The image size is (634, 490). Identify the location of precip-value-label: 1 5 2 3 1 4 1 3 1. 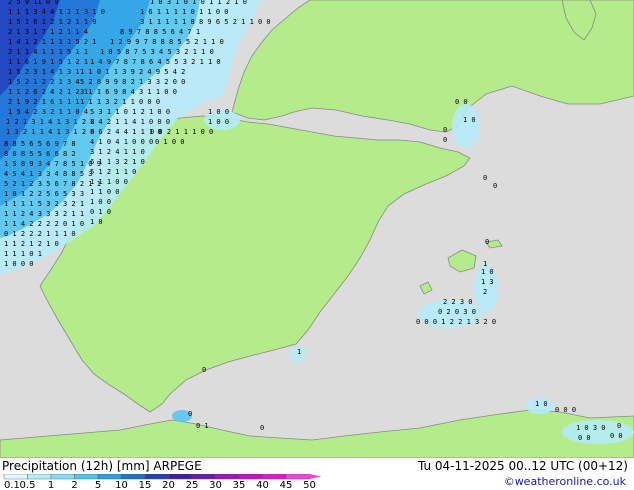
(44, 72).